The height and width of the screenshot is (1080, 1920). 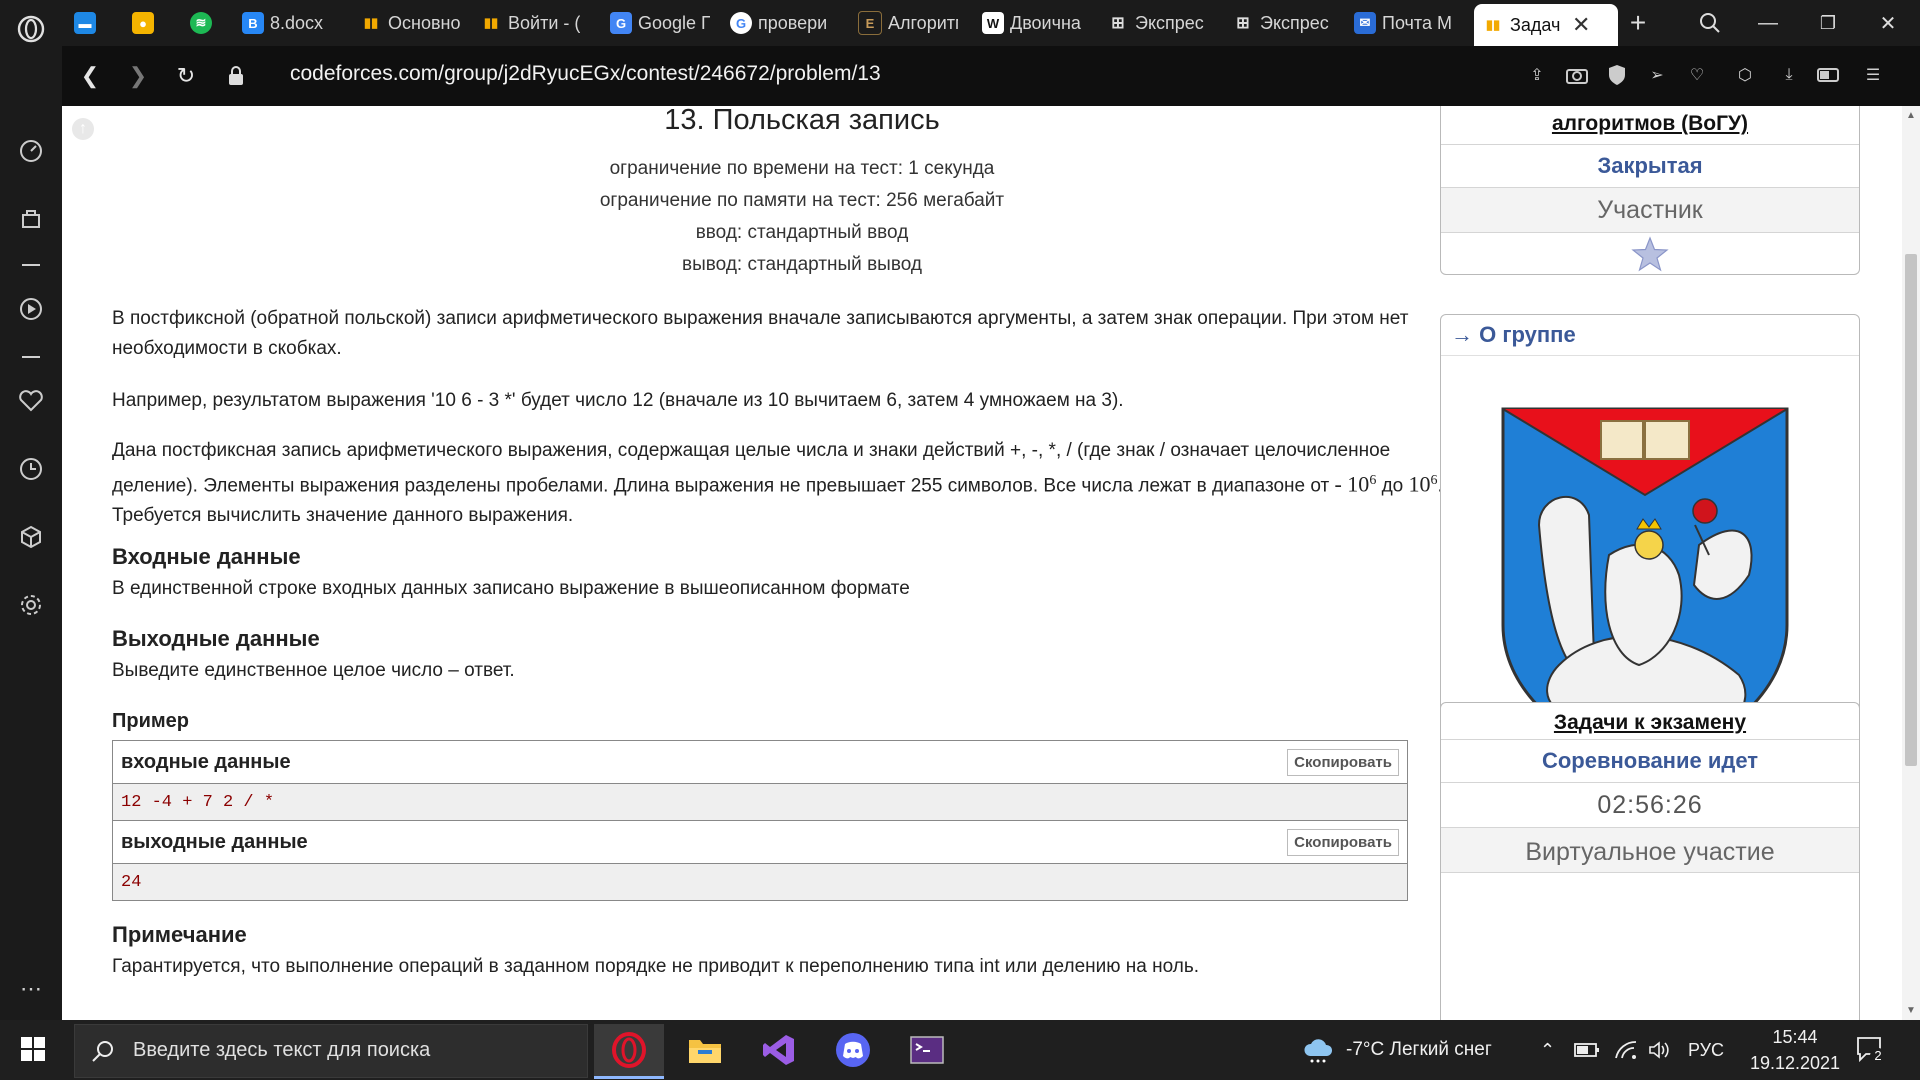 What do you see at coordinates (186, 76) in the screenshot?
I see `reload-icon: ↻` at bounding box center [186, 76].